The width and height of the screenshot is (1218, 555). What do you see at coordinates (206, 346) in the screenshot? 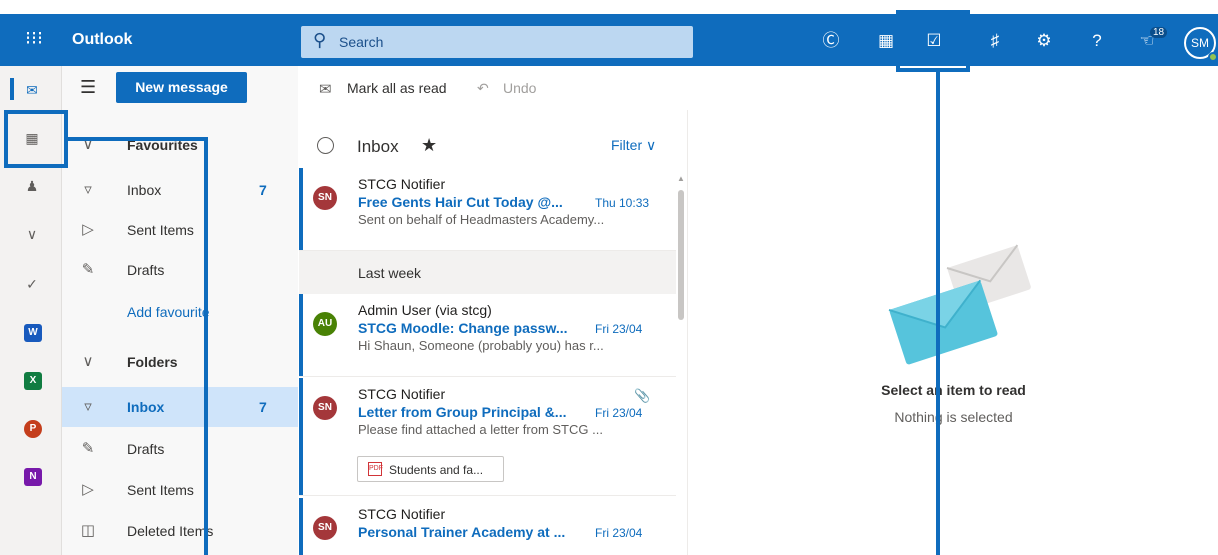
I see `highlight-line-calendar-vertical` at bounding box center [206, 346].